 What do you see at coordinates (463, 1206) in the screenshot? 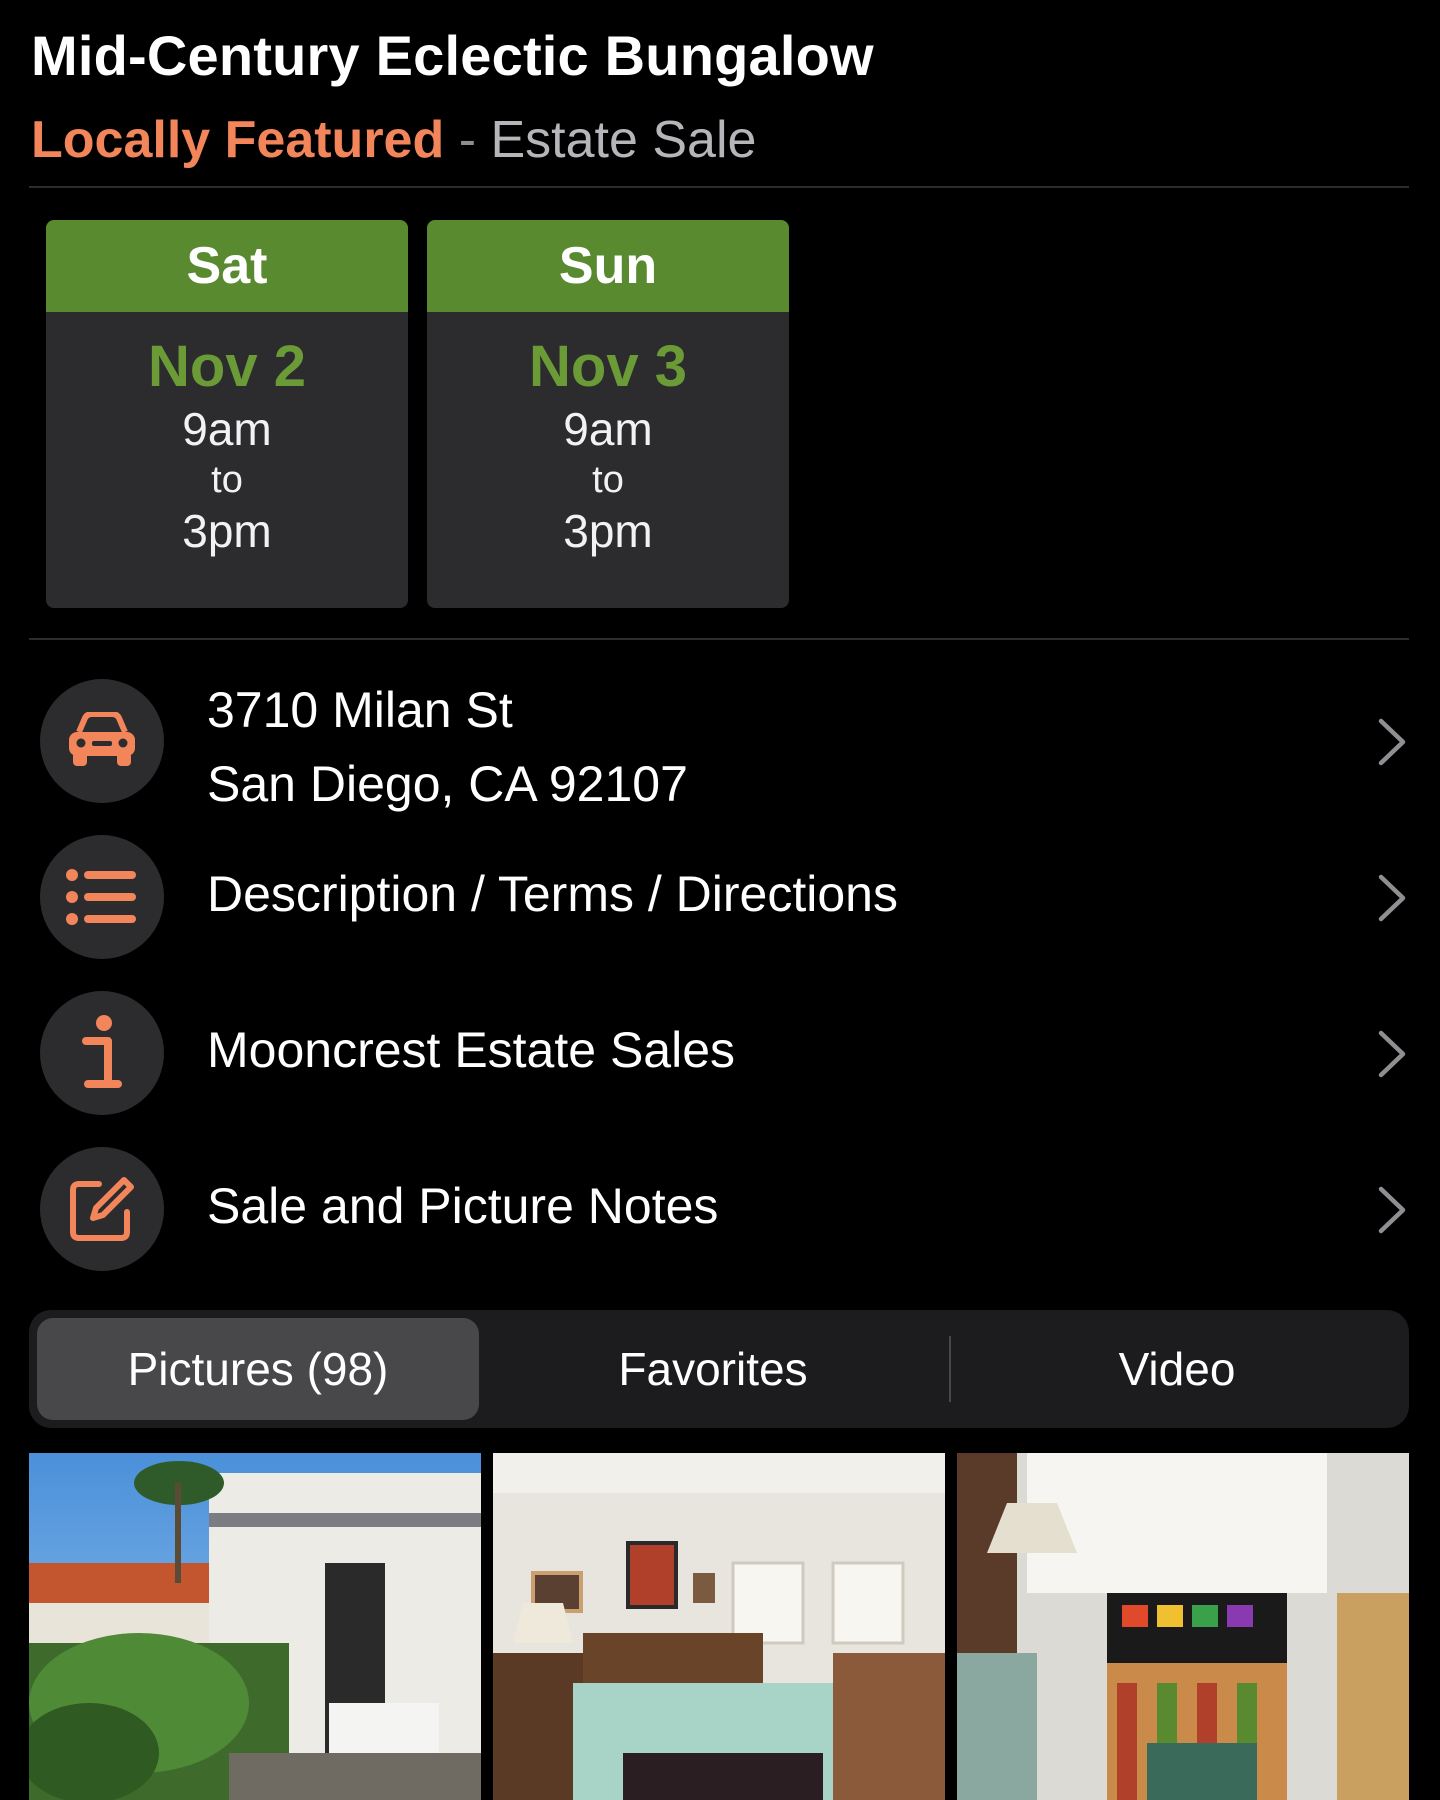
I see `notes-label: Sale and Picture Notes` at bounding box center [463, 1206].